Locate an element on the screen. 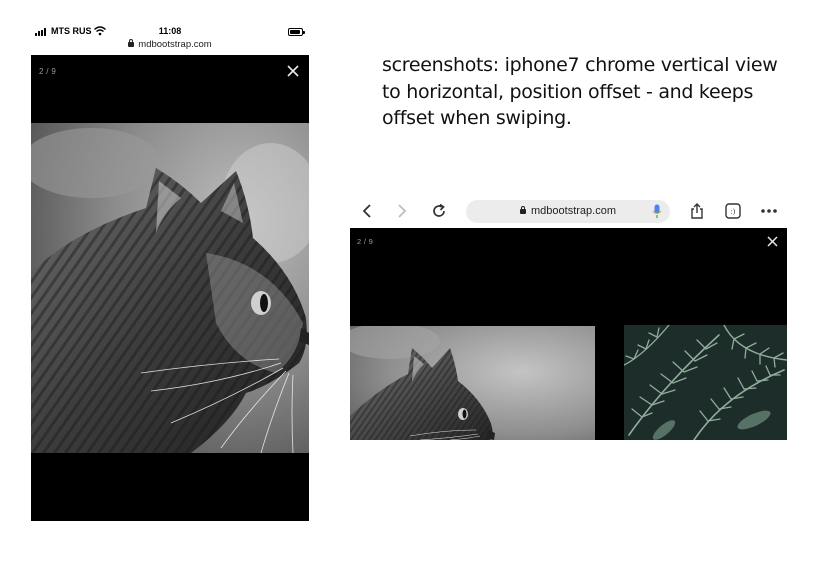 This screenshot has height=575, width=823. status-bar: MTS RUS 11:08 is located at coordinates (170, 31).